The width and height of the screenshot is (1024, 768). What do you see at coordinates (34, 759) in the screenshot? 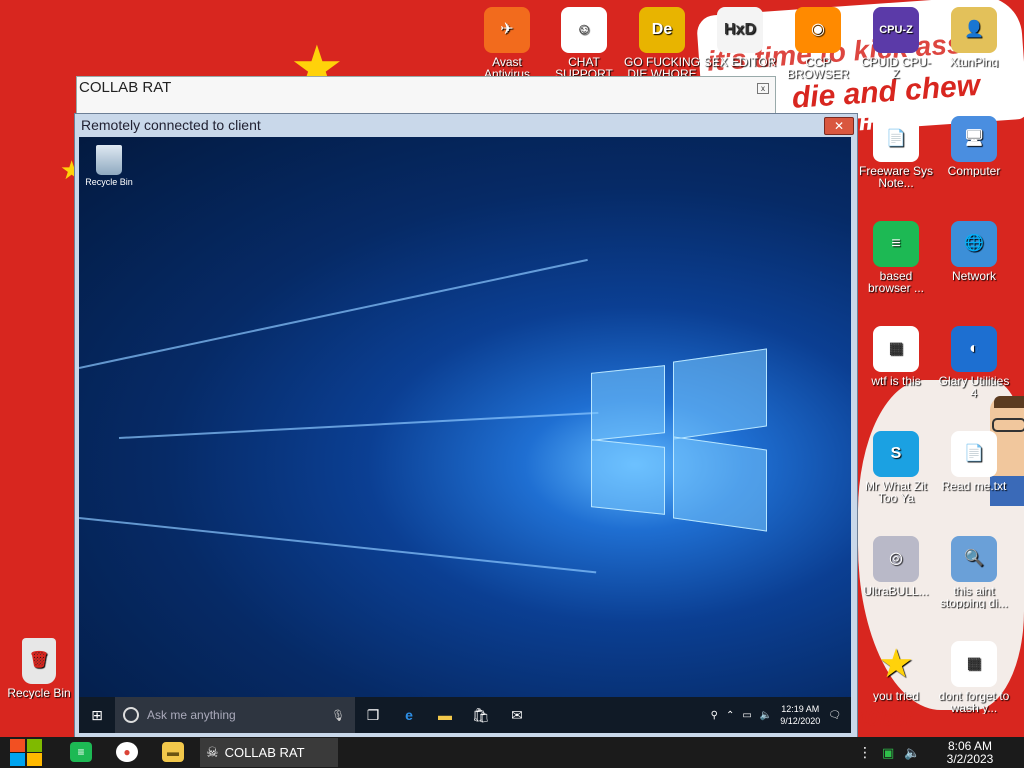
I see `start-logo-yellow` at bounding box center [34, 759].